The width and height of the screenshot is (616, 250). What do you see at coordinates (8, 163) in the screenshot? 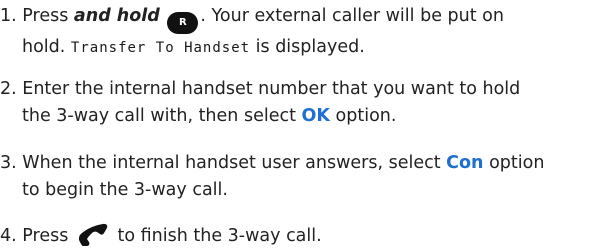
I see `step-number: 3.` at bounding box center [8, 163].